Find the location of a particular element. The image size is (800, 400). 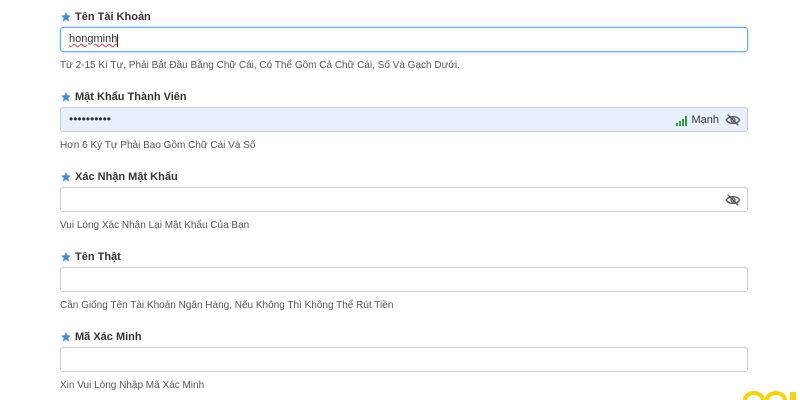

confirm-password-field is located at coordinates (404, 199).